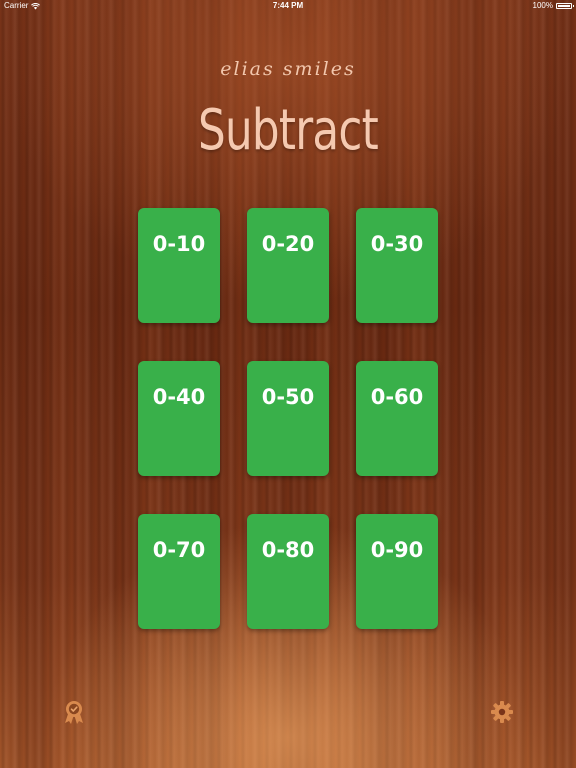  I want to click on card-label: 0-90, so click(397, 550).